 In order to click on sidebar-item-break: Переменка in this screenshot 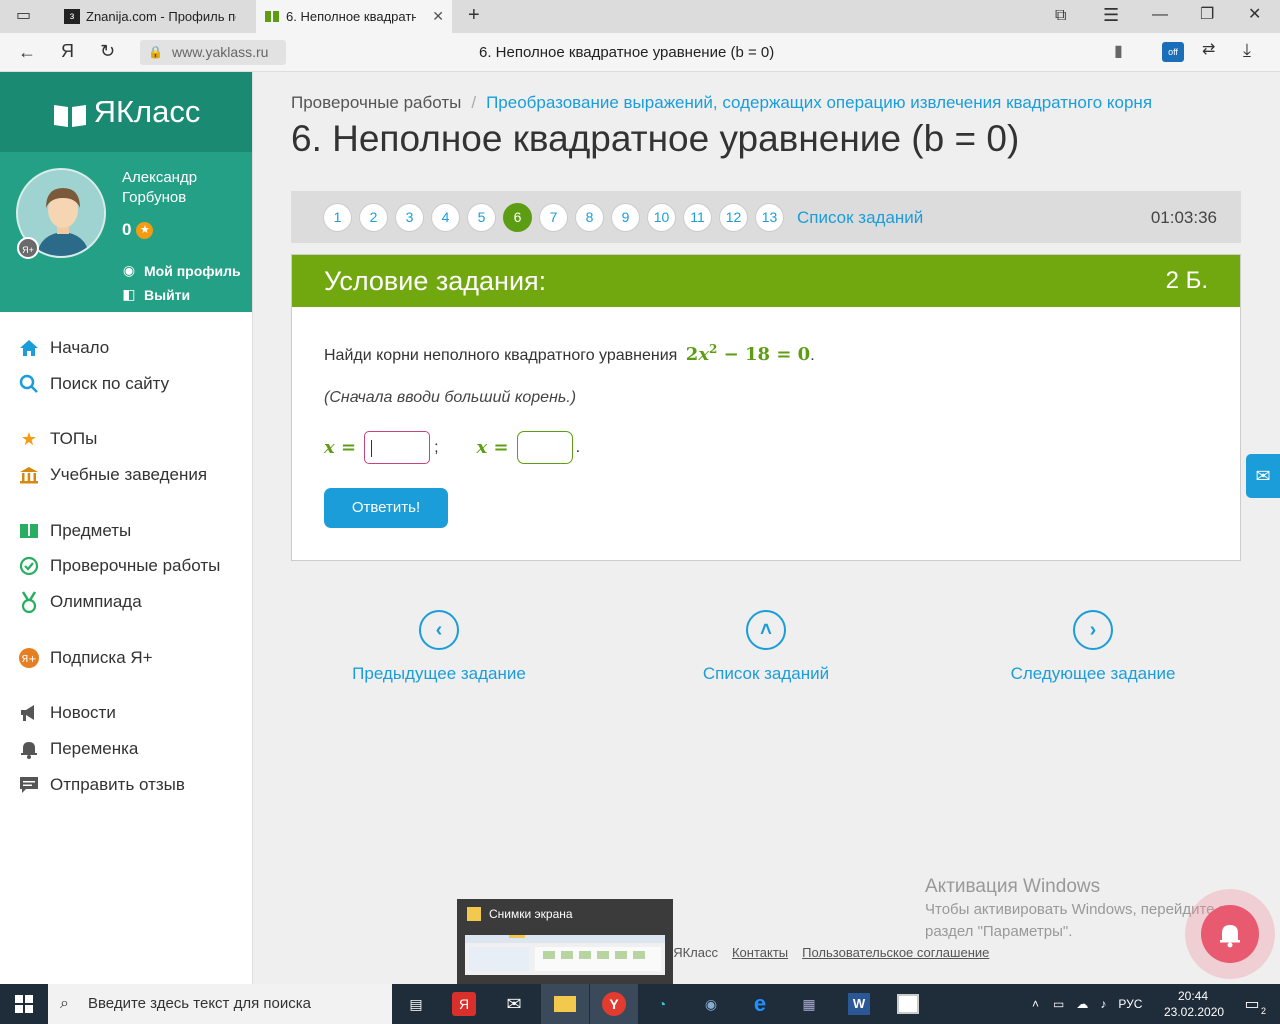, I will do `click(126, 749)`.